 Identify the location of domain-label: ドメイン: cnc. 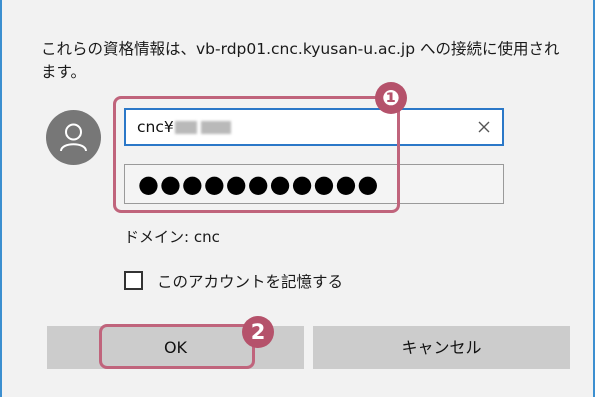
(172, 237).